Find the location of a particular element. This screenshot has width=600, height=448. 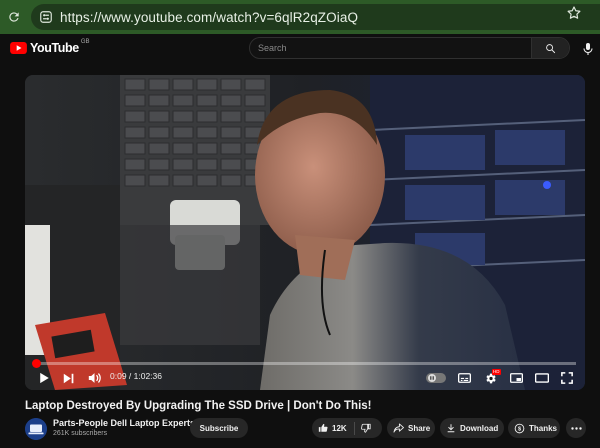

more-horizontal-icon is located at coordinates (576, 428).